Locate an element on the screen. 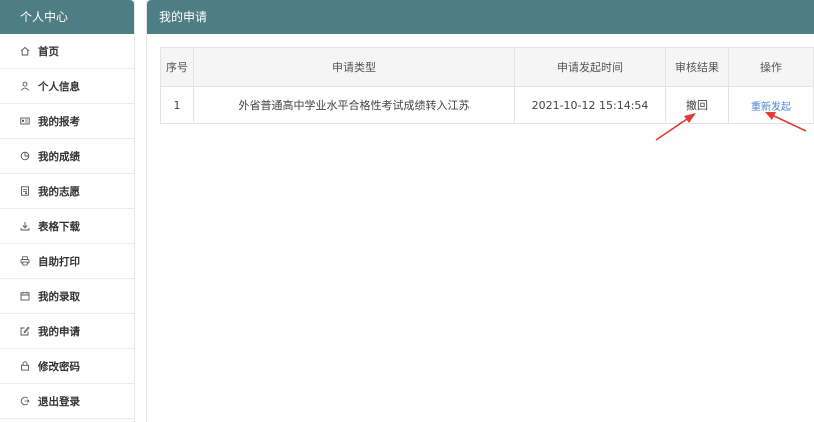 This screenshot has width=814, height=422. sidebar-item-label: 表格下载 is located at coordinates (59, 226).